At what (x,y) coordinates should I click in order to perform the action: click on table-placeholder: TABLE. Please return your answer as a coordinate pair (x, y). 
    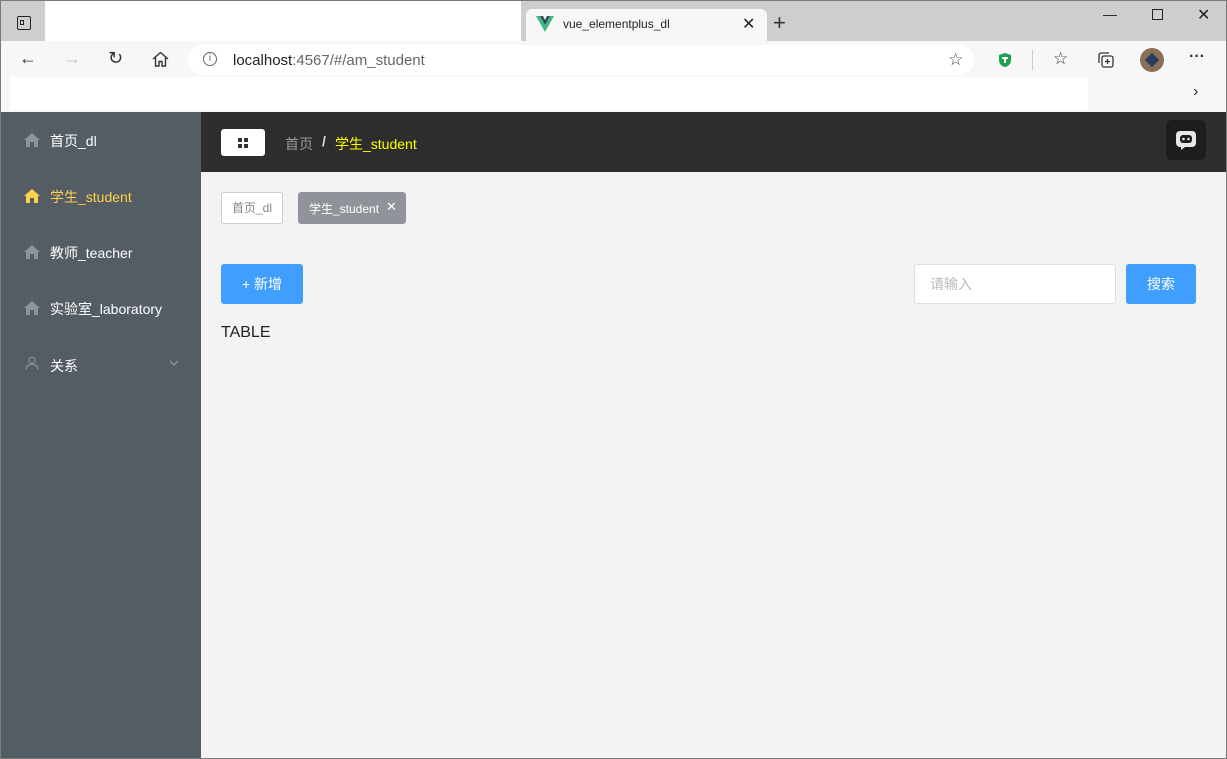
    Looking at the image, I should click on (246, 332).